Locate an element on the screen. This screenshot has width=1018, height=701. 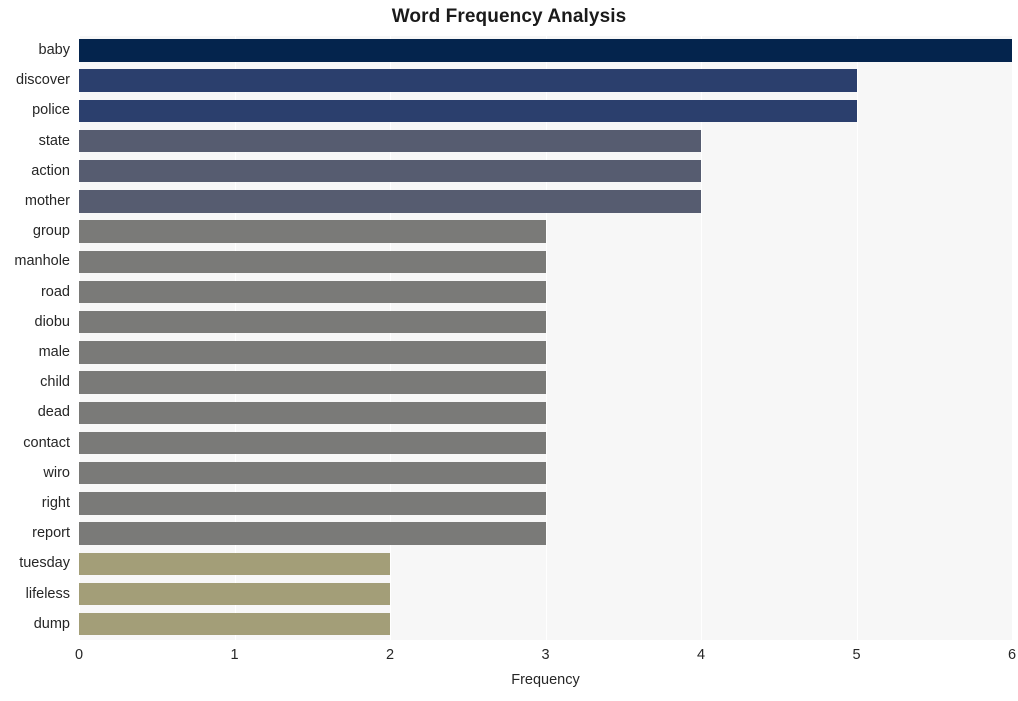
x-axis-title: Frequency is located at coordinates (545, 680).